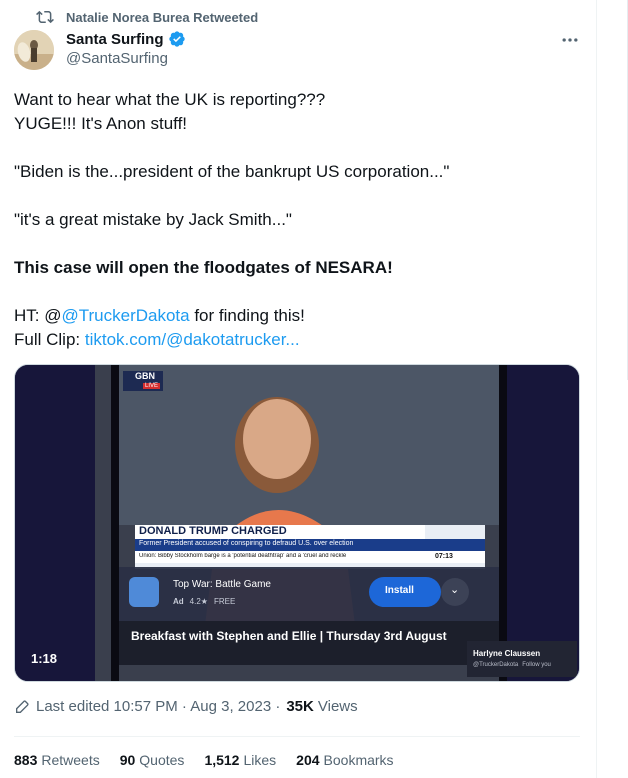 This screenshot has height=778, width=628. I want to click on stat-retweets: 883 Retweets, so click(57, 760).